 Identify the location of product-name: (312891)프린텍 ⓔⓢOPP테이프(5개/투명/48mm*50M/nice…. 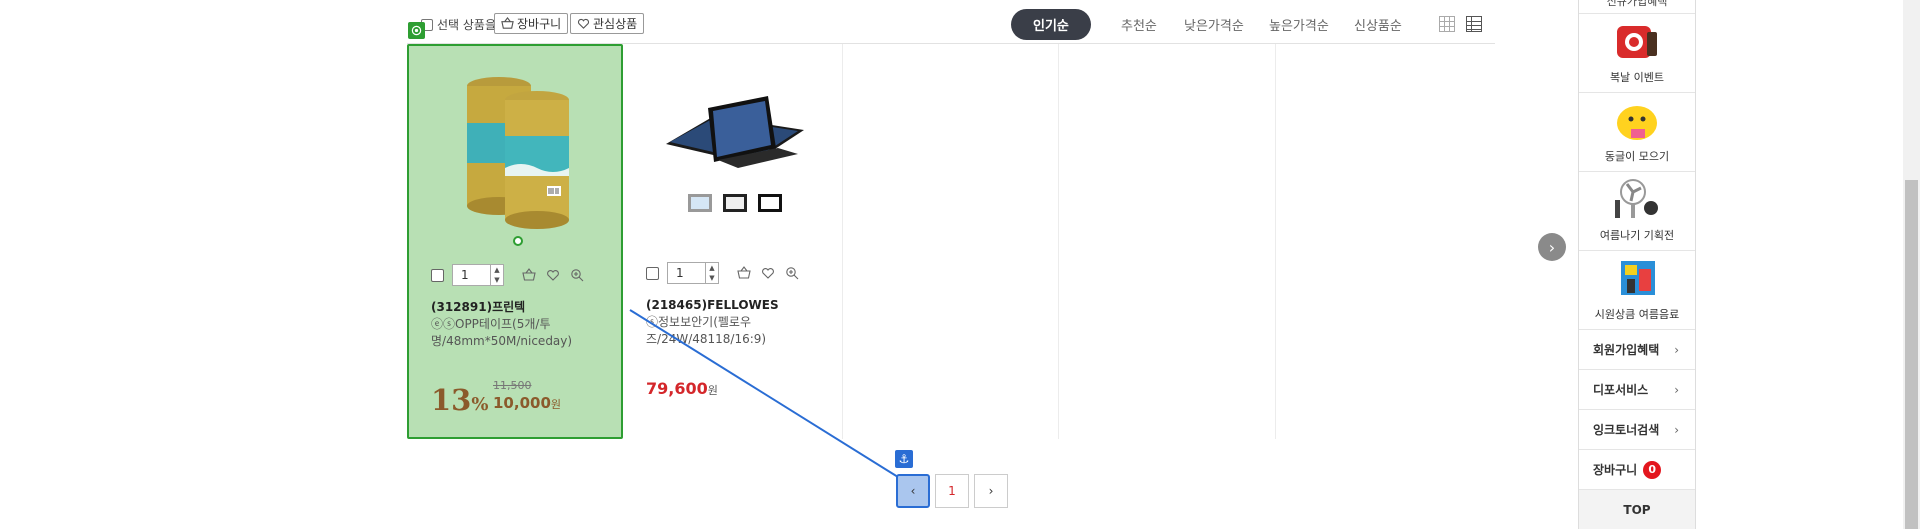
(521, 324).